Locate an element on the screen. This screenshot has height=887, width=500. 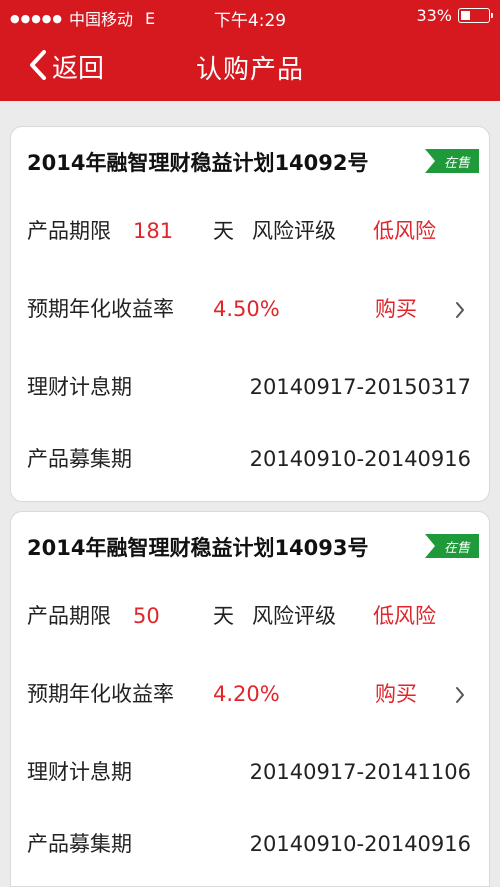
nav-bar: 返回 认购产品 is located at coordinates (250, 67).